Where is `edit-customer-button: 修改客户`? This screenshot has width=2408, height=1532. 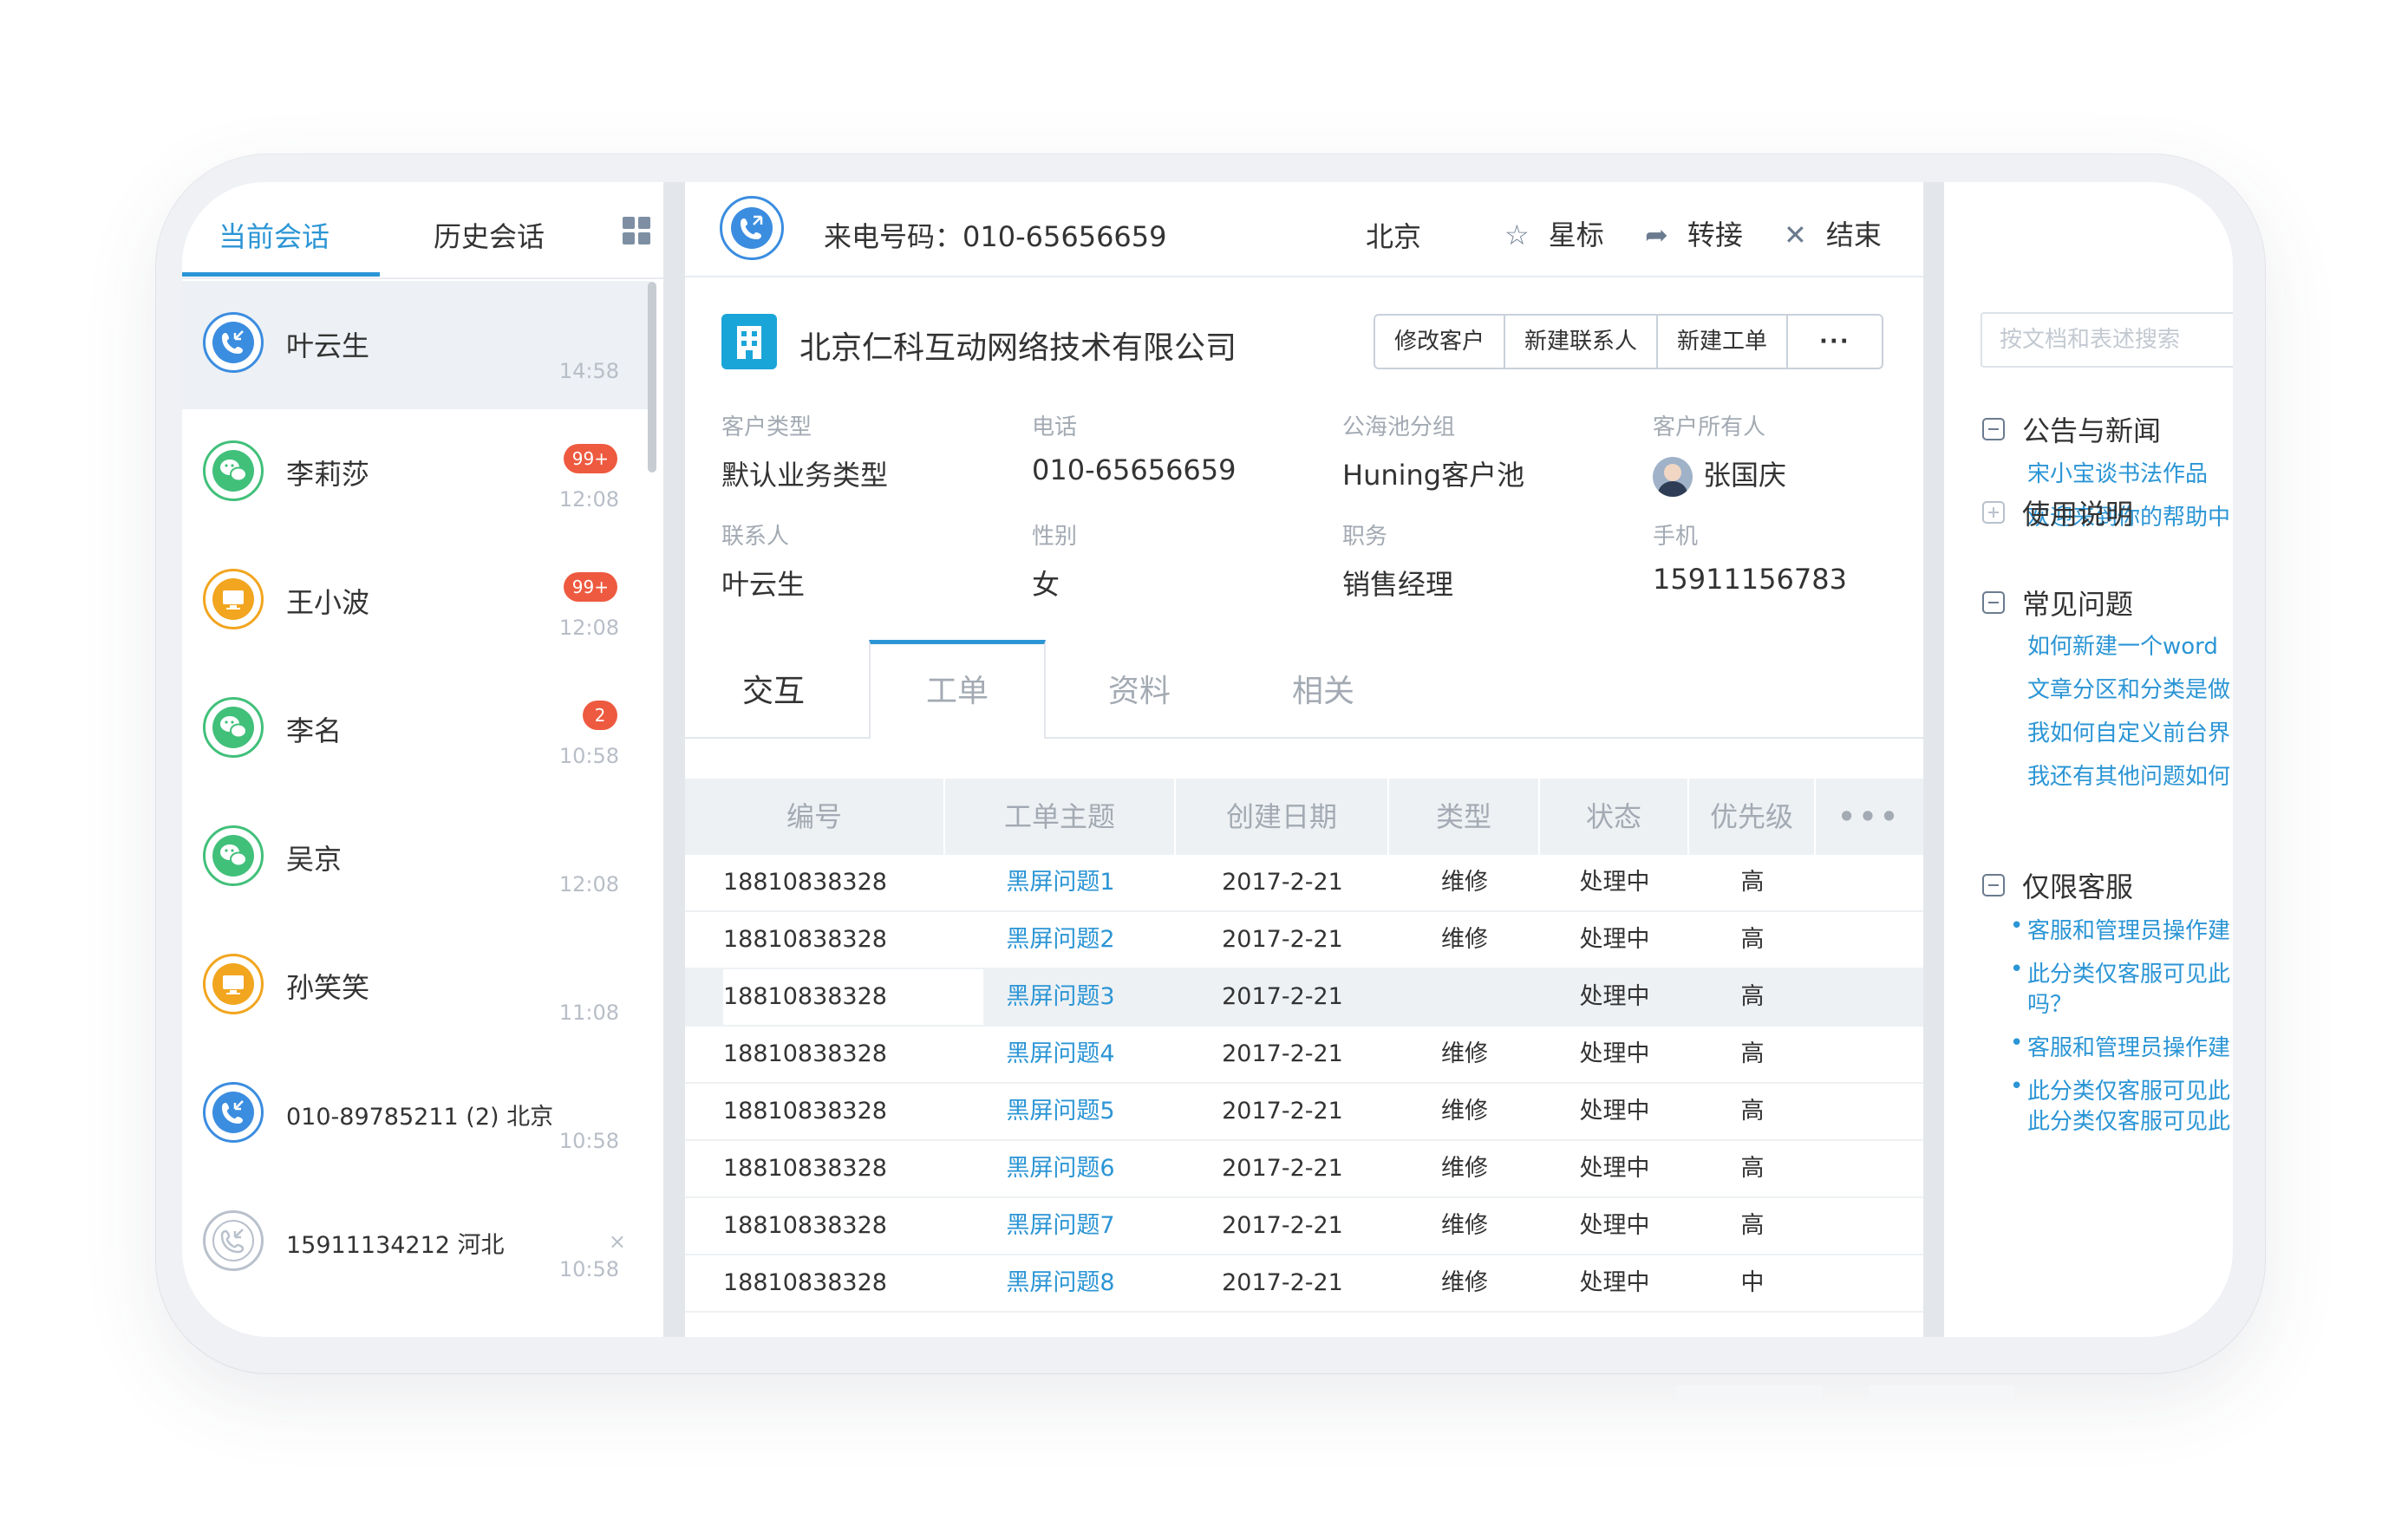
edit-customer-button: 修改客户 is located at coordinates (1441, 342).